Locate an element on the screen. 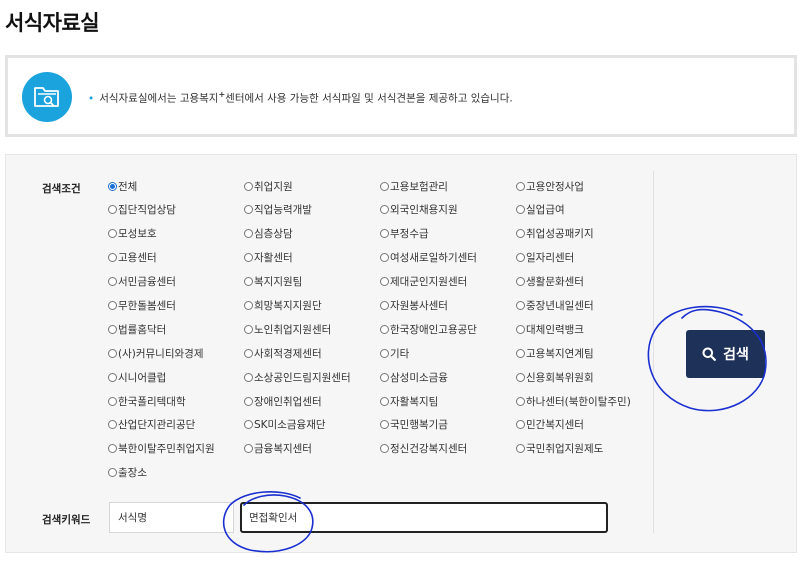  search-condition-option: 하나센터(북한이탈주민) is located at coordinates (584, 401).